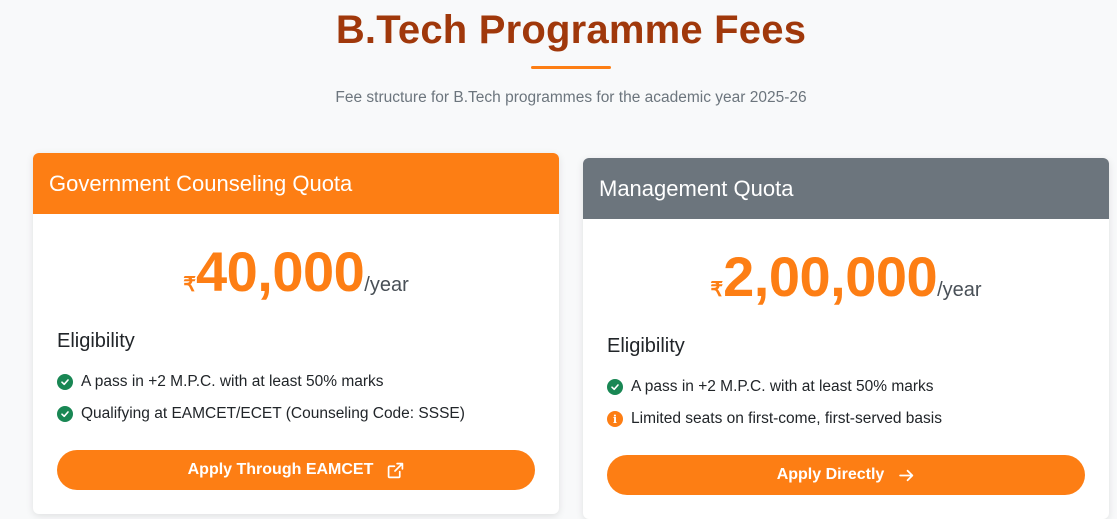 This screenshot has height=519, width=1117. I want to click on button-label: Apply Directly, so click(830, 474).